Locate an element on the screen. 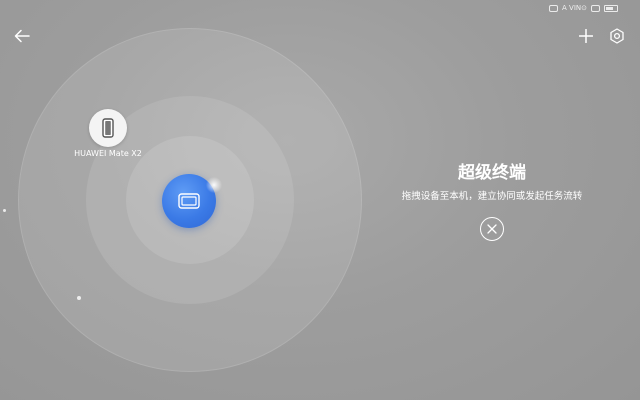  highlight-glow is located at coordinates (214, 185).